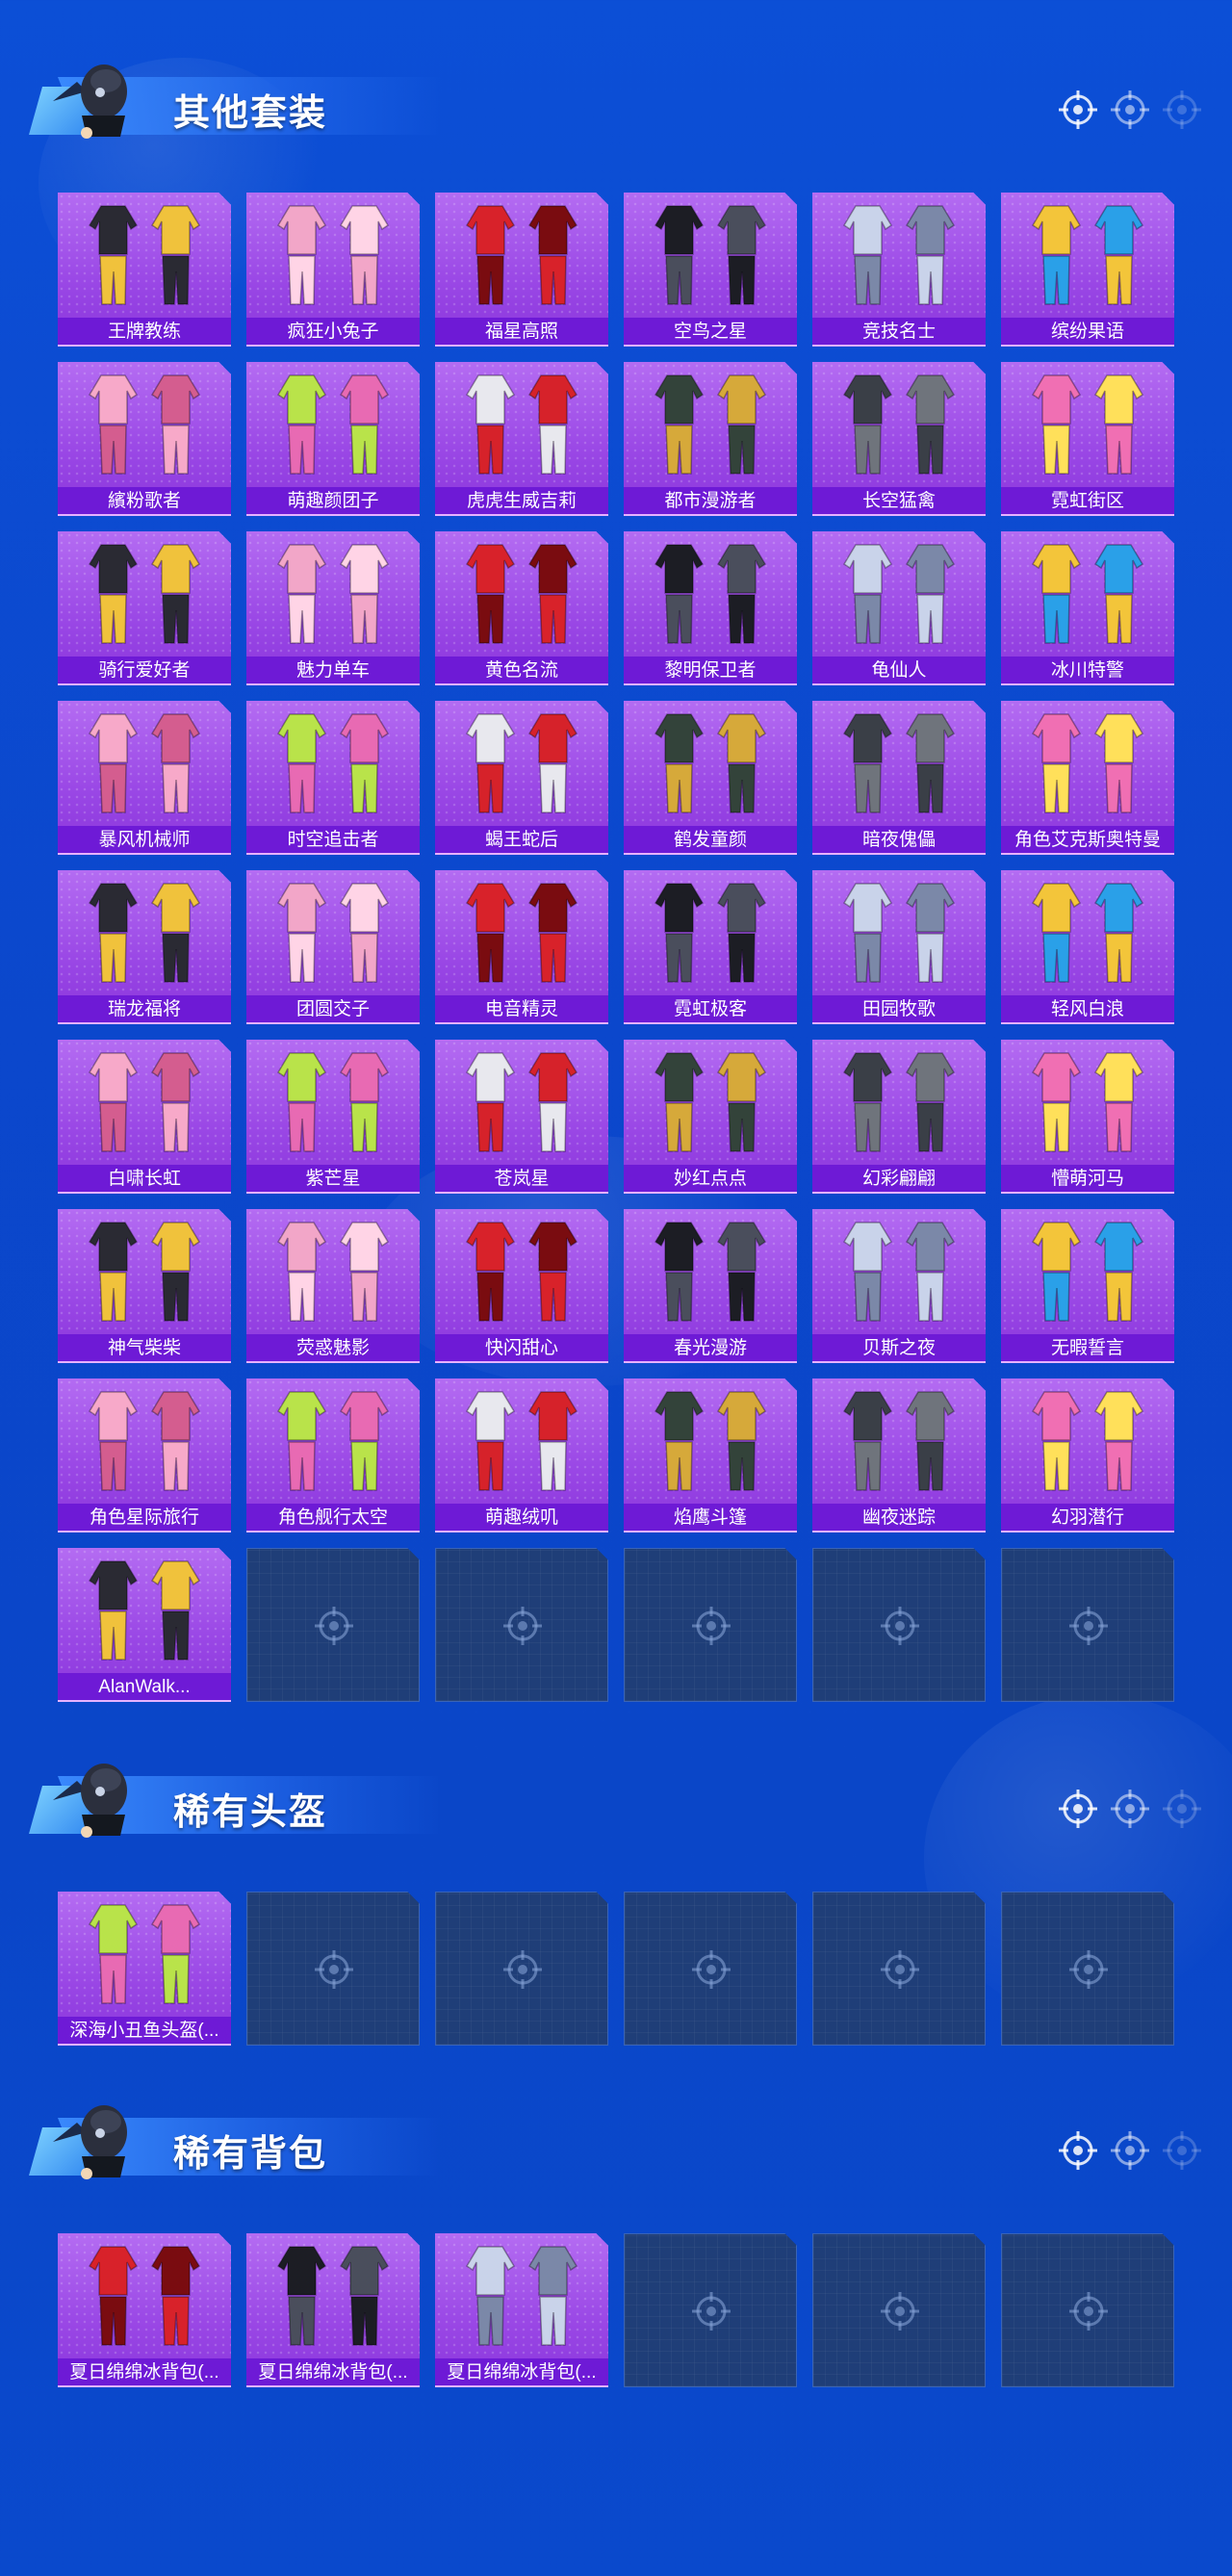  Describe the element at coordinates (144, 778) in the screenshot. I see `item-tile: 暴风机械师` at that location.